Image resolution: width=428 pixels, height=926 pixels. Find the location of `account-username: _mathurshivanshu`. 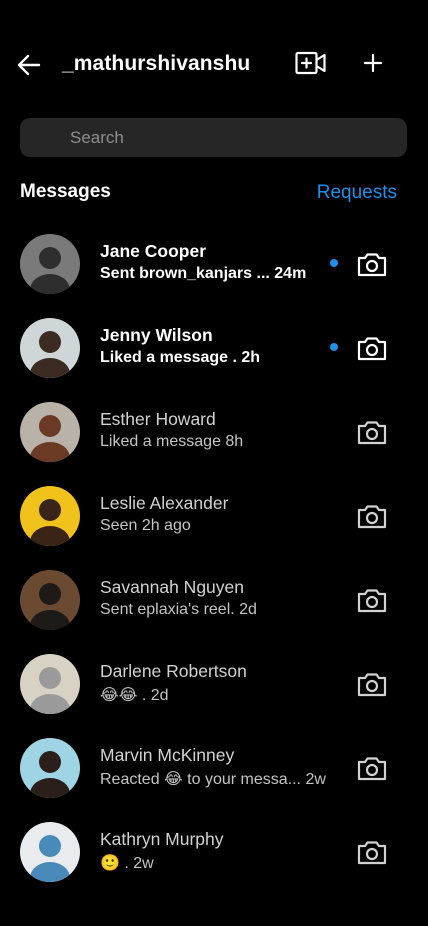

account-username: _mathurshivanshu is located at coordinates (156, 64).